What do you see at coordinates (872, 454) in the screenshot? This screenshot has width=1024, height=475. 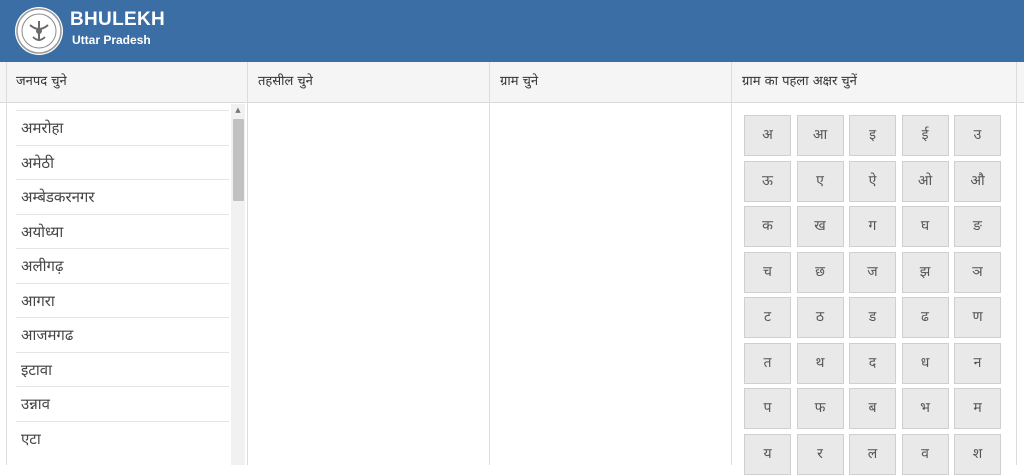 I see `letter-button: ल` at bounding box center [872, 454].